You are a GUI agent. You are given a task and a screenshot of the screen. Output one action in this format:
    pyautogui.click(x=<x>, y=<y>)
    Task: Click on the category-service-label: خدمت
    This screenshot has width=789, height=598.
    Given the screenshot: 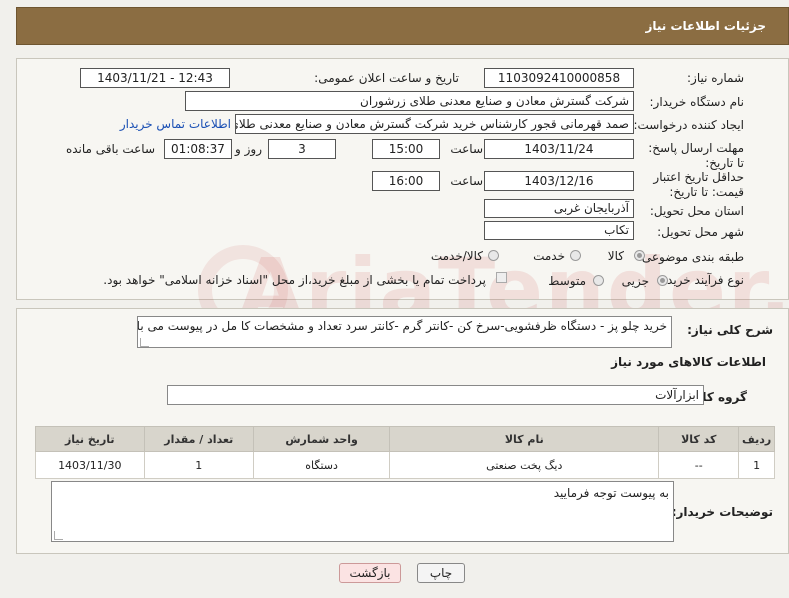 What is the action you would take?
    pyautogui.click(x=549, y=256)
    